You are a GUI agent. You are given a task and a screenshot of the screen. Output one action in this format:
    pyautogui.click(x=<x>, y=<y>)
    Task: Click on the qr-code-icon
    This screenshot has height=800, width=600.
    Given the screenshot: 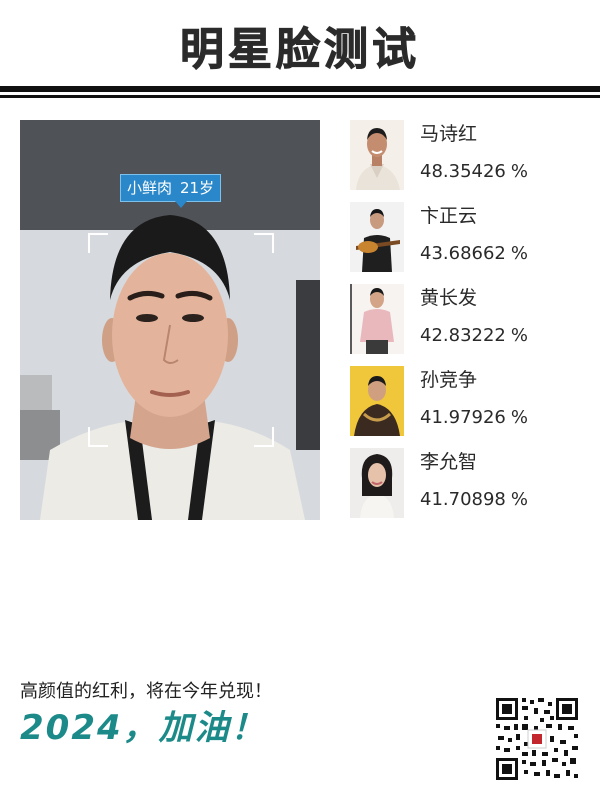 What is the action you would take?
    pyautogui.click(x=537, y=739)
    